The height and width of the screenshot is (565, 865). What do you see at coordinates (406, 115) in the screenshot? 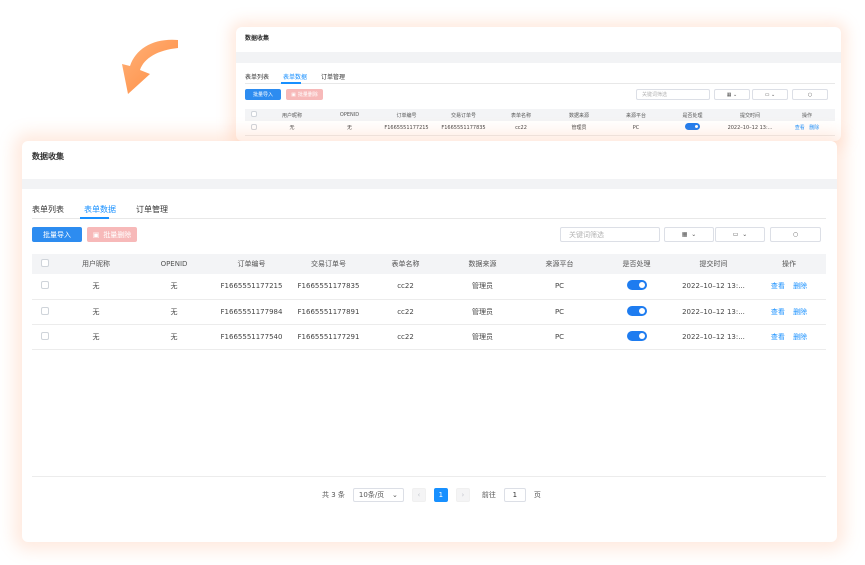
I see `column-header: 订单编号` at bounding box center [406, 115].